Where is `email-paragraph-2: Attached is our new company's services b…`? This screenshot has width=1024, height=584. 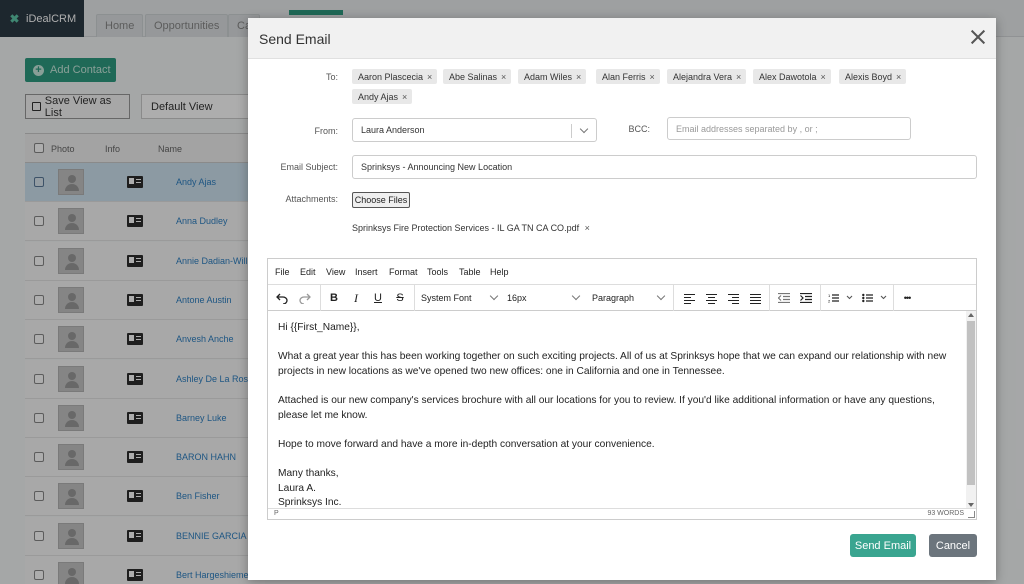 email-paragraph-2: Attached is our new company's services b… is located at coordinates (606, 407).